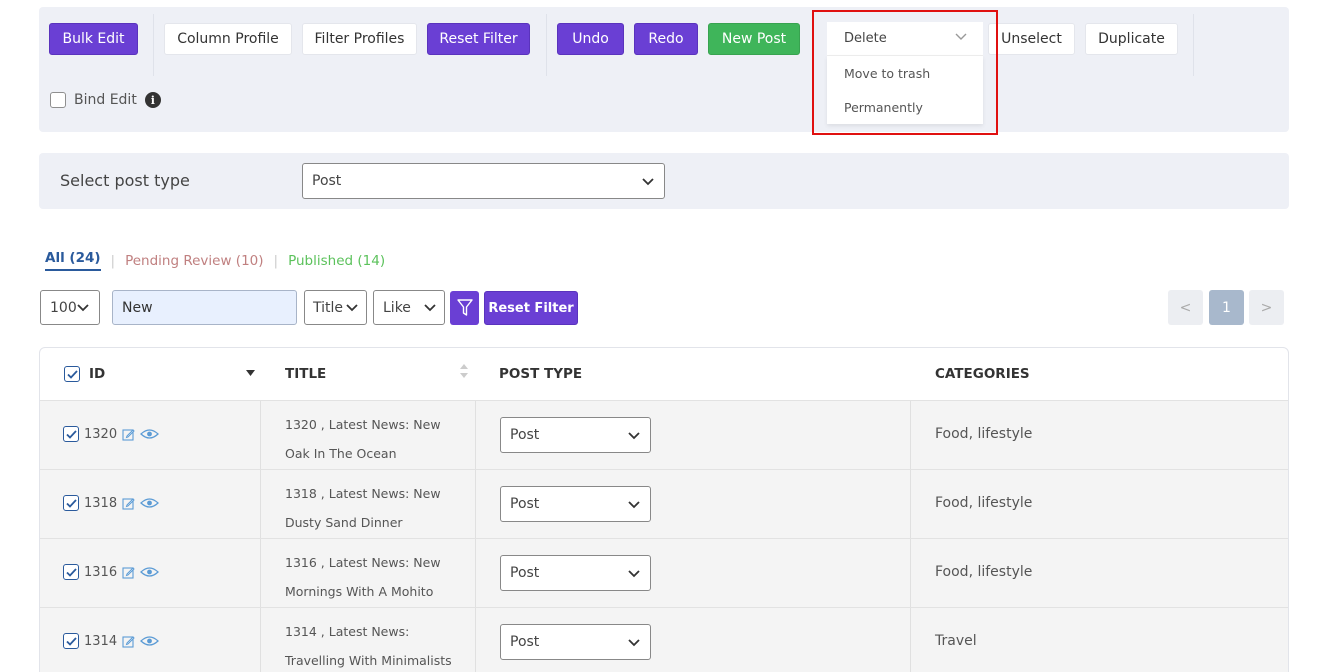 The width and height of the screenshot is (1330, 672). What do you see at coordinates (101, 434) in the screenshot?
I see `row-id: 1320` at bounding box center [101, 434].